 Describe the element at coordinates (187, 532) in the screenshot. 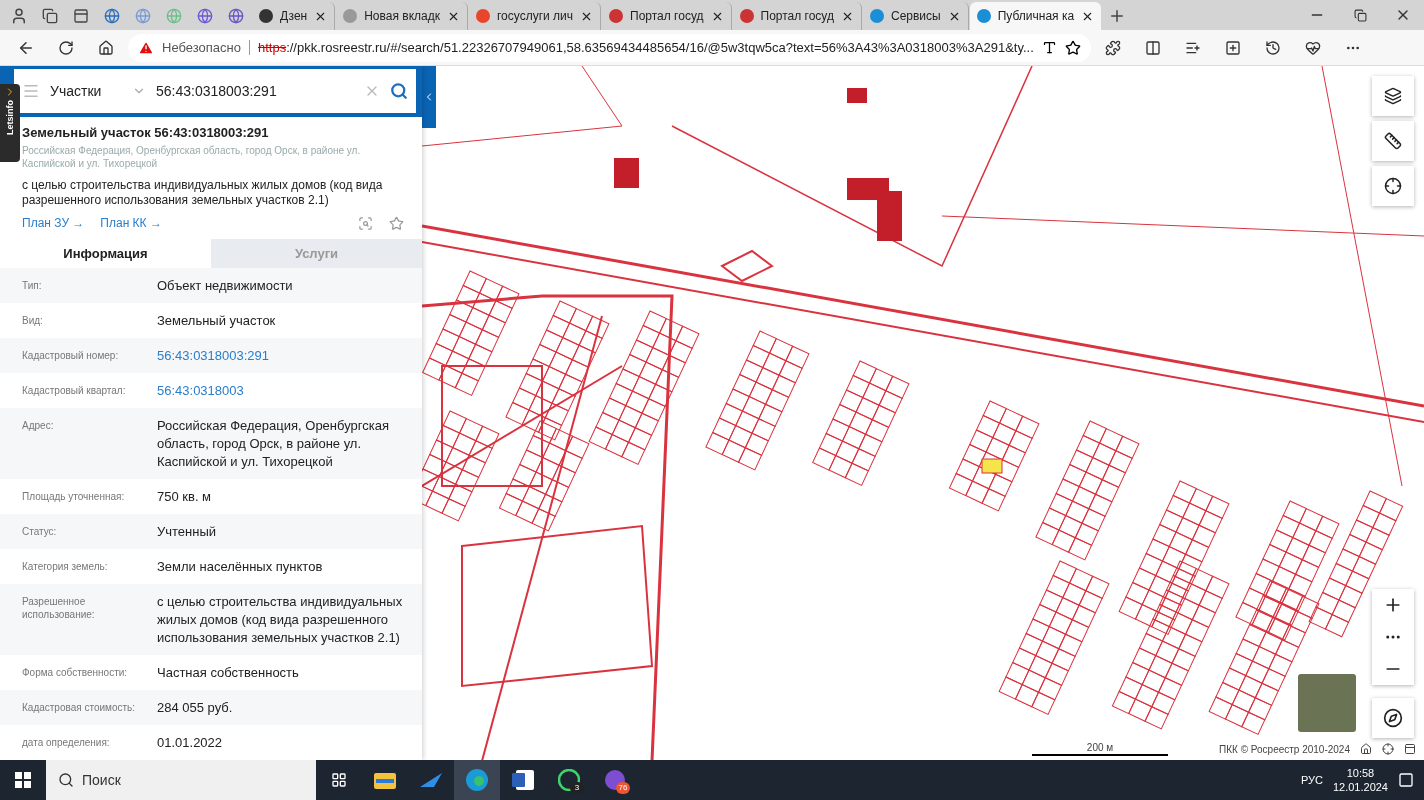

I see `field-value: Учтенный` at that location.